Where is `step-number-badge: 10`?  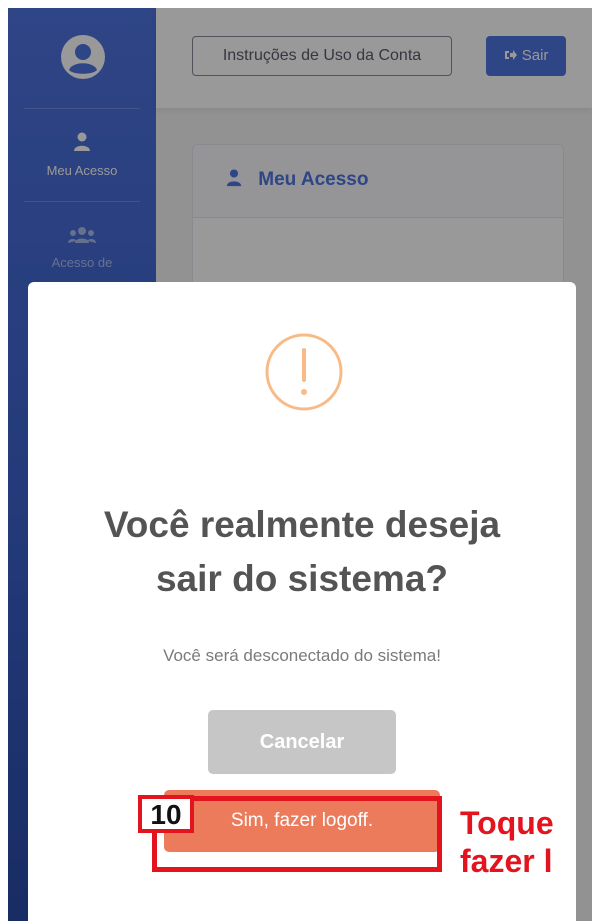 step-number-badge: 10 is located at coordinates (166, 814).